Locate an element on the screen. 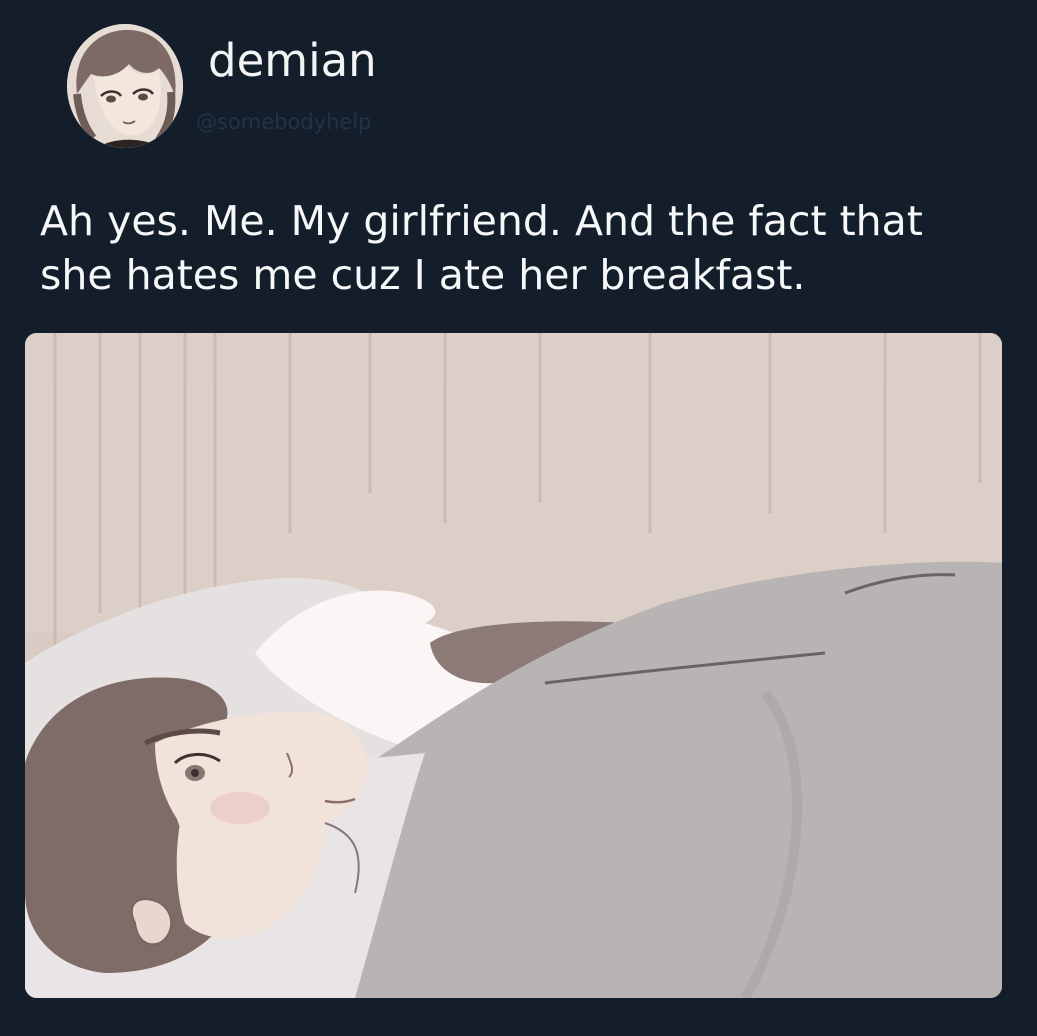 The height and width of the screenshot is (1036, 1037). tweet-text-line: she hates me cuz I ate her breakfast. is located at coordinates (423, 275).